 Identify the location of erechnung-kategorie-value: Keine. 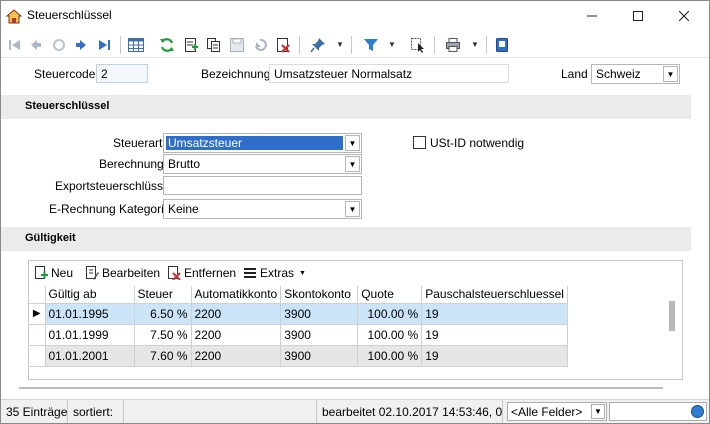
(183, 209).